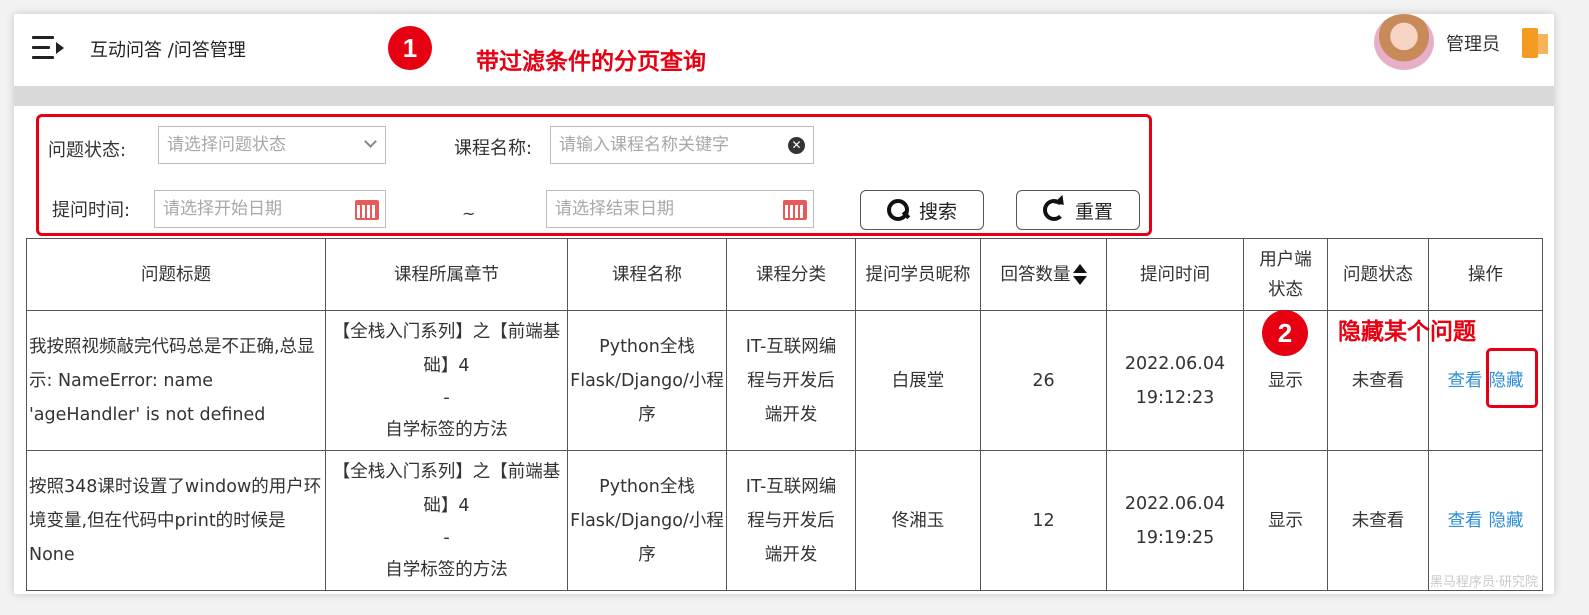 The image size is (1589, 615). Describe the element at coordinates (176, 274) in the screenshot. I see `header-title: 问题标题` at that location.